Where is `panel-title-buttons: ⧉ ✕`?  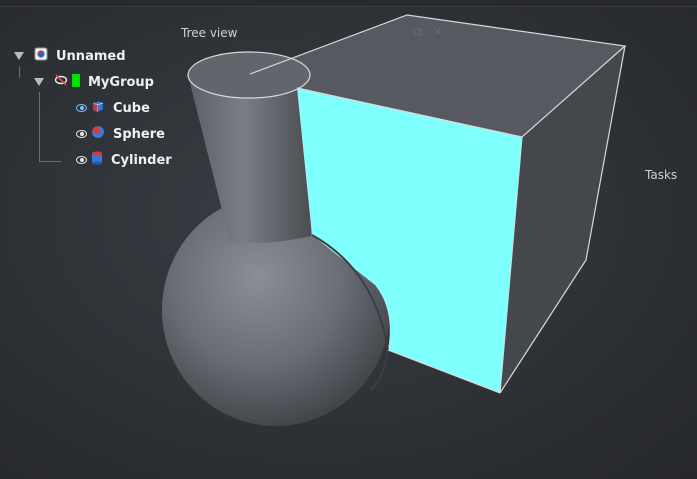 panel-title-buttons: ⧉ ✕ is located at coordinates (428, 32).